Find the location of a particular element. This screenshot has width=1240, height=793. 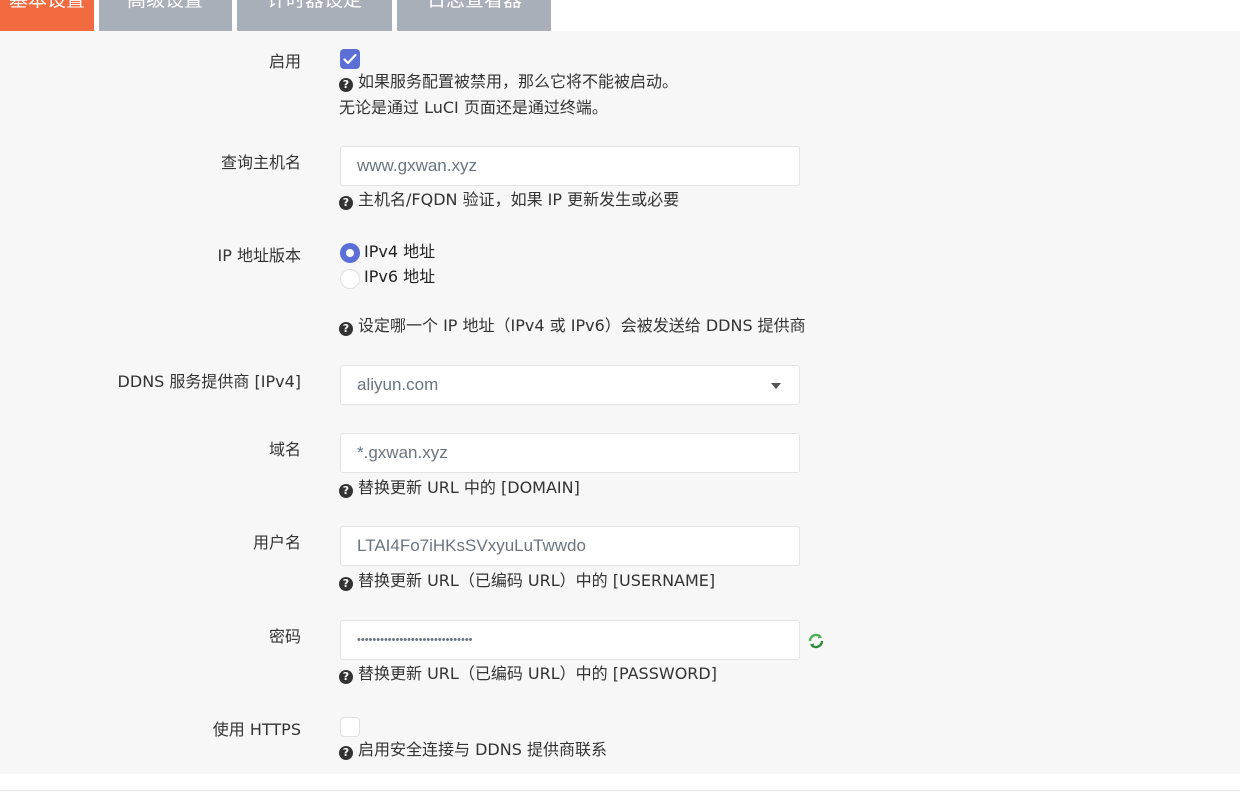

enable-label: 启用 is located at coordinates (284, 61).